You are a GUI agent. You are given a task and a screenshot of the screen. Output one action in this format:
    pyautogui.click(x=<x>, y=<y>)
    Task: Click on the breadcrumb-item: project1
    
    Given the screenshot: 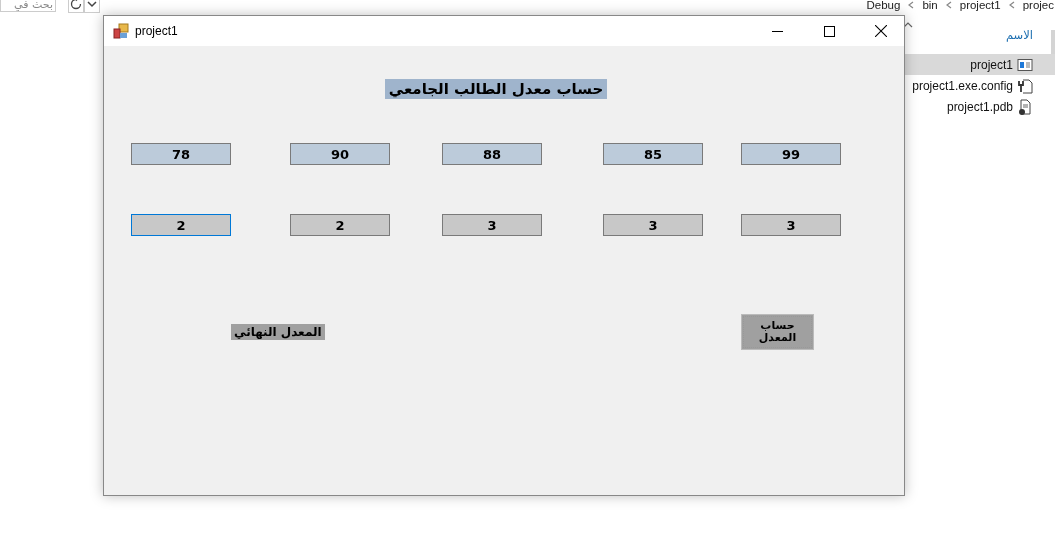 What is the action you would take?
    pyautogui.click(x=980, y=5)
    